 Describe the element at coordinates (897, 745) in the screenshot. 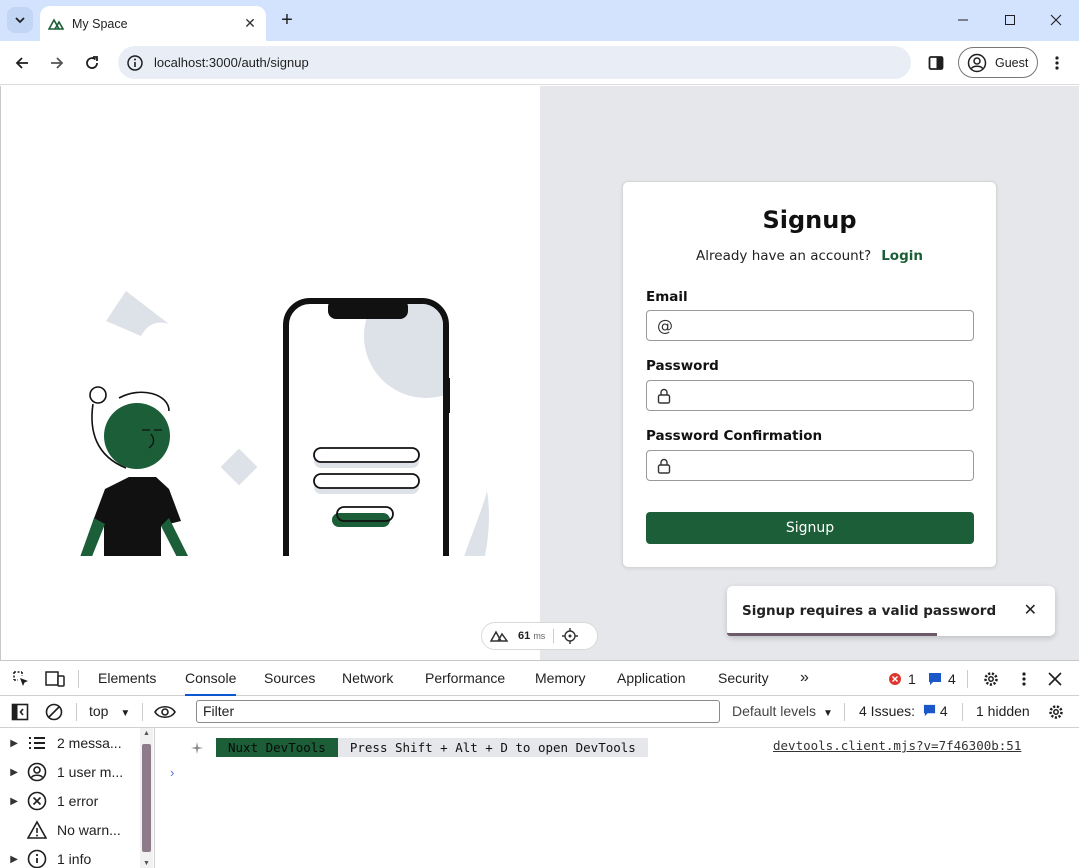

I see `log-source-link: devtools.client.mjs?v=7f46300b:51` at that location.